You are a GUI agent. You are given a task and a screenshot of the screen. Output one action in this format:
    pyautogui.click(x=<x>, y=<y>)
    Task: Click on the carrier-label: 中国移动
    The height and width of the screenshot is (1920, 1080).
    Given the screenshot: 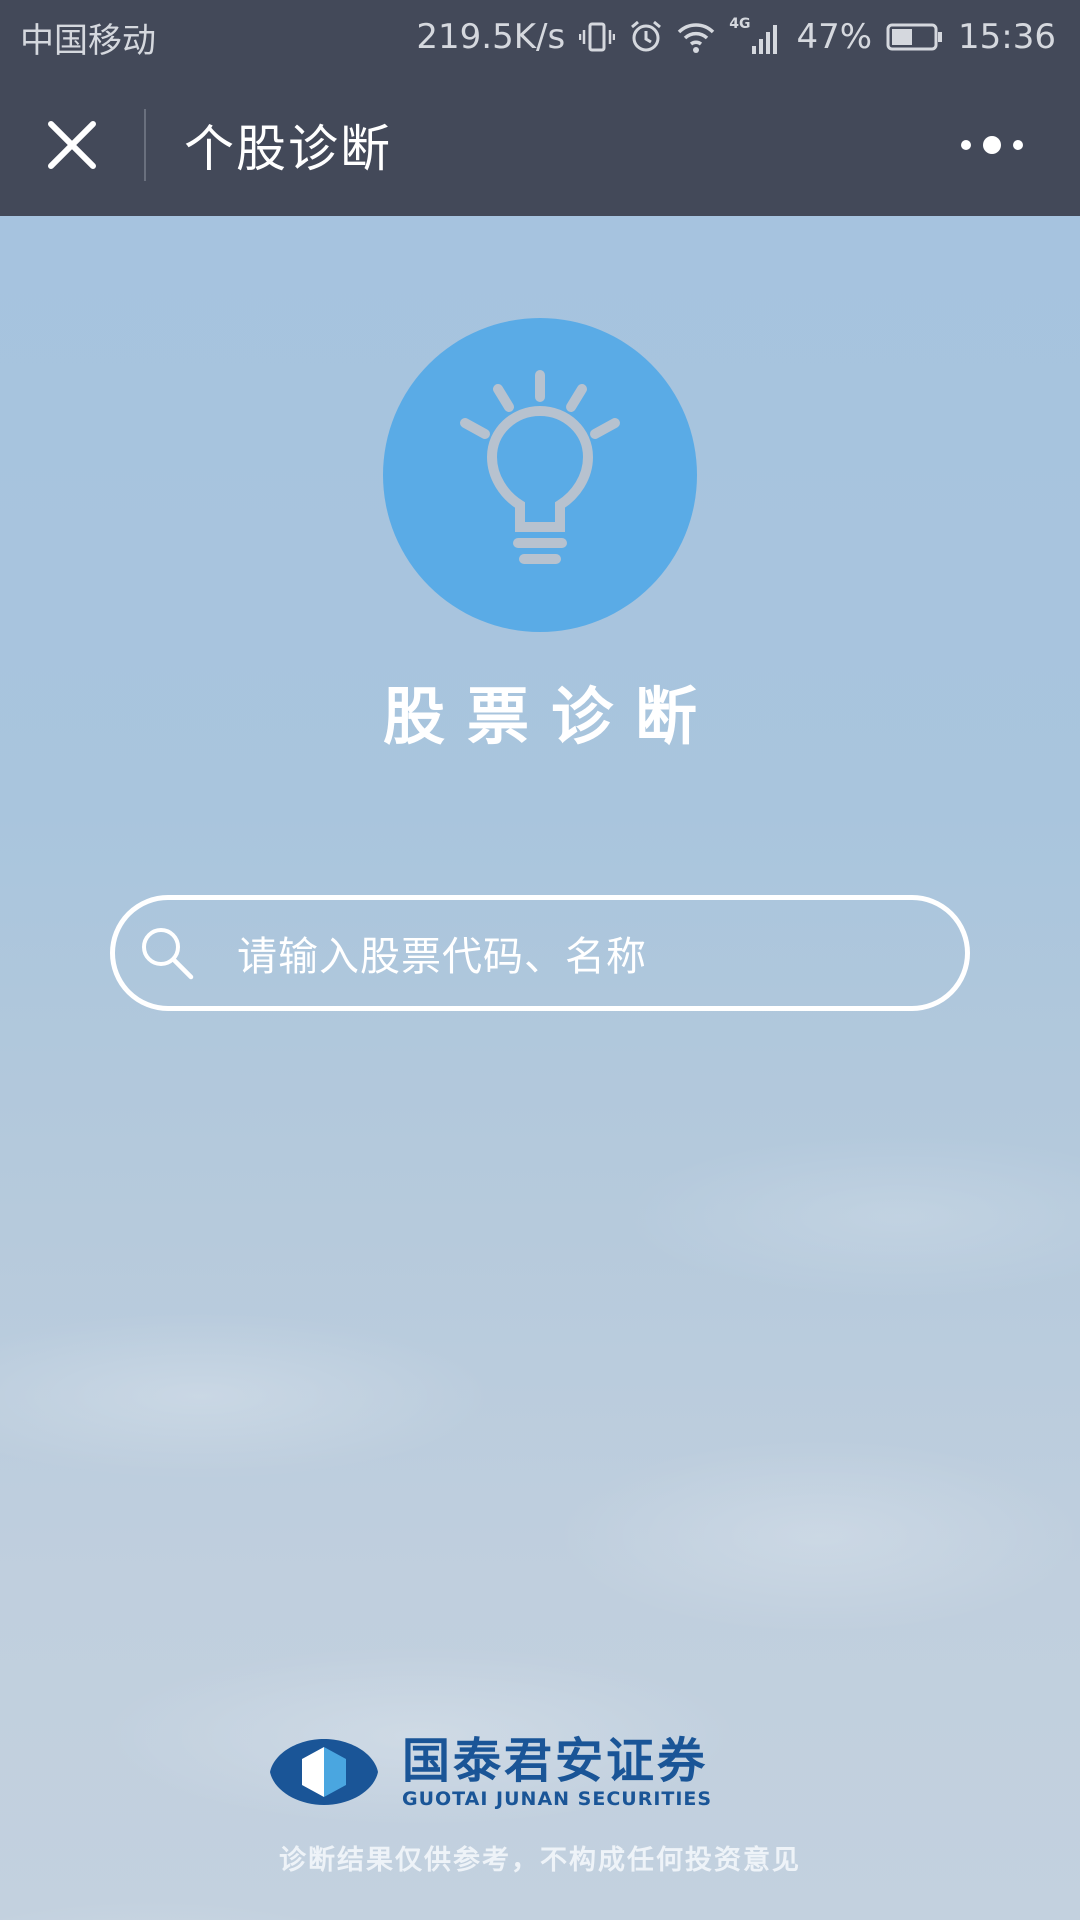 What is the action you would take?
    pyautogui.click(x=88, y=40)
    